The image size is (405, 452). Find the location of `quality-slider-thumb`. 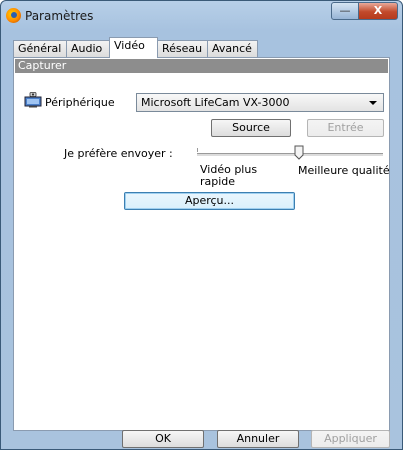

quality-slider-thumb is located at coordinates (299, 152).